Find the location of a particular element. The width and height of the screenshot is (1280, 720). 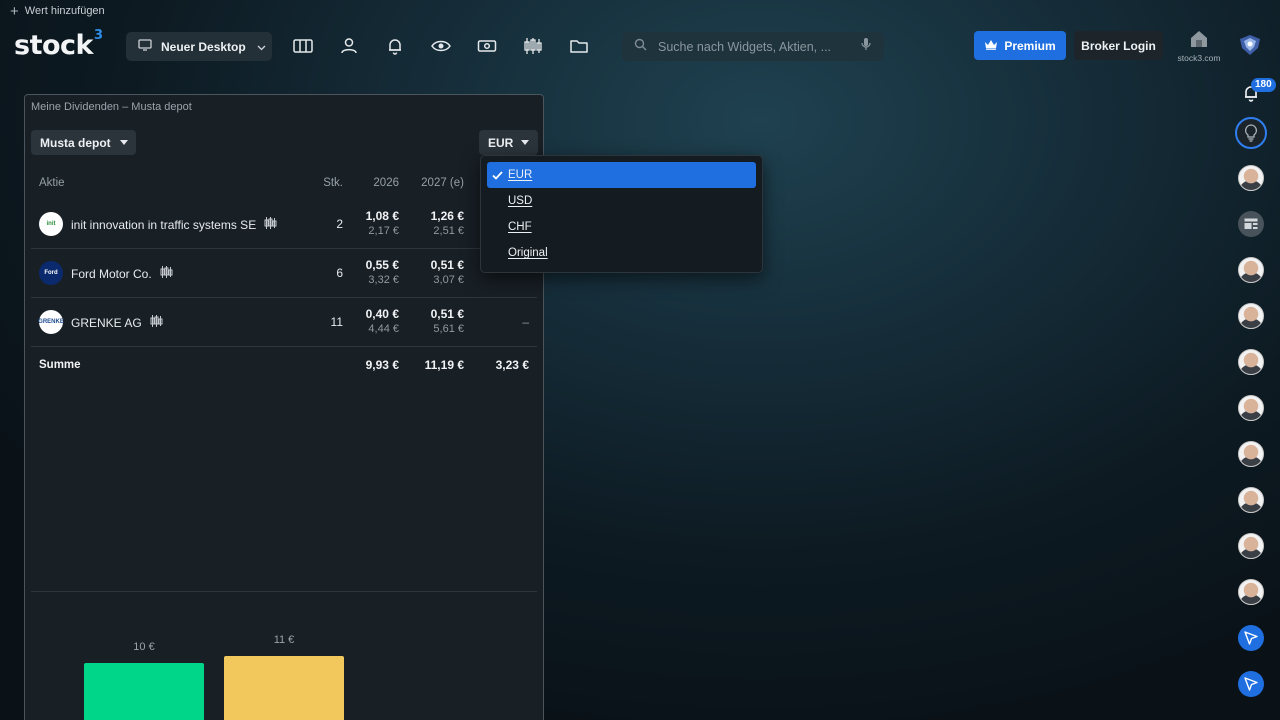

depot-selector: Musta depot is located at coordinates (83, 142).